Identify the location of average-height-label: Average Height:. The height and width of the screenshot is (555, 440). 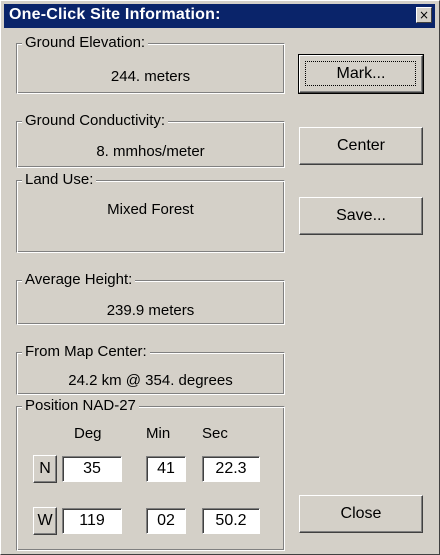
(79, 280).